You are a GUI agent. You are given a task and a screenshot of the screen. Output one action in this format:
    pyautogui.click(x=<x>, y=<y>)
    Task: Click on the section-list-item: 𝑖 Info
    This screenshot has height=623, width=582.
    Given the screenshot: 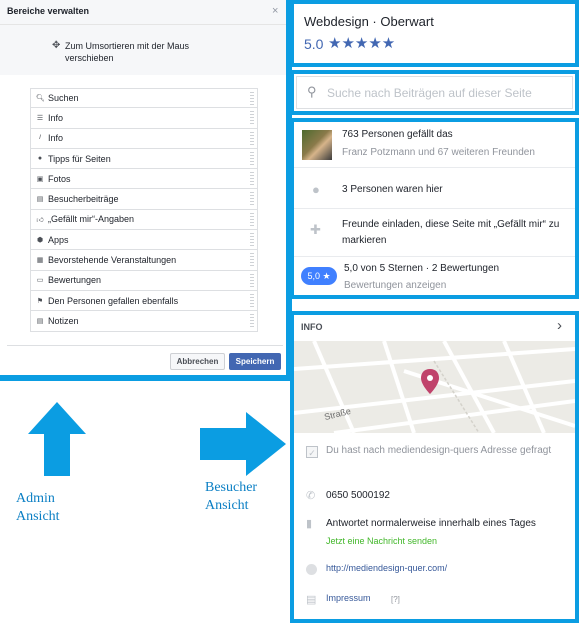 What is the action you would take?
    pyautogui.click(x=144, y=138)
    